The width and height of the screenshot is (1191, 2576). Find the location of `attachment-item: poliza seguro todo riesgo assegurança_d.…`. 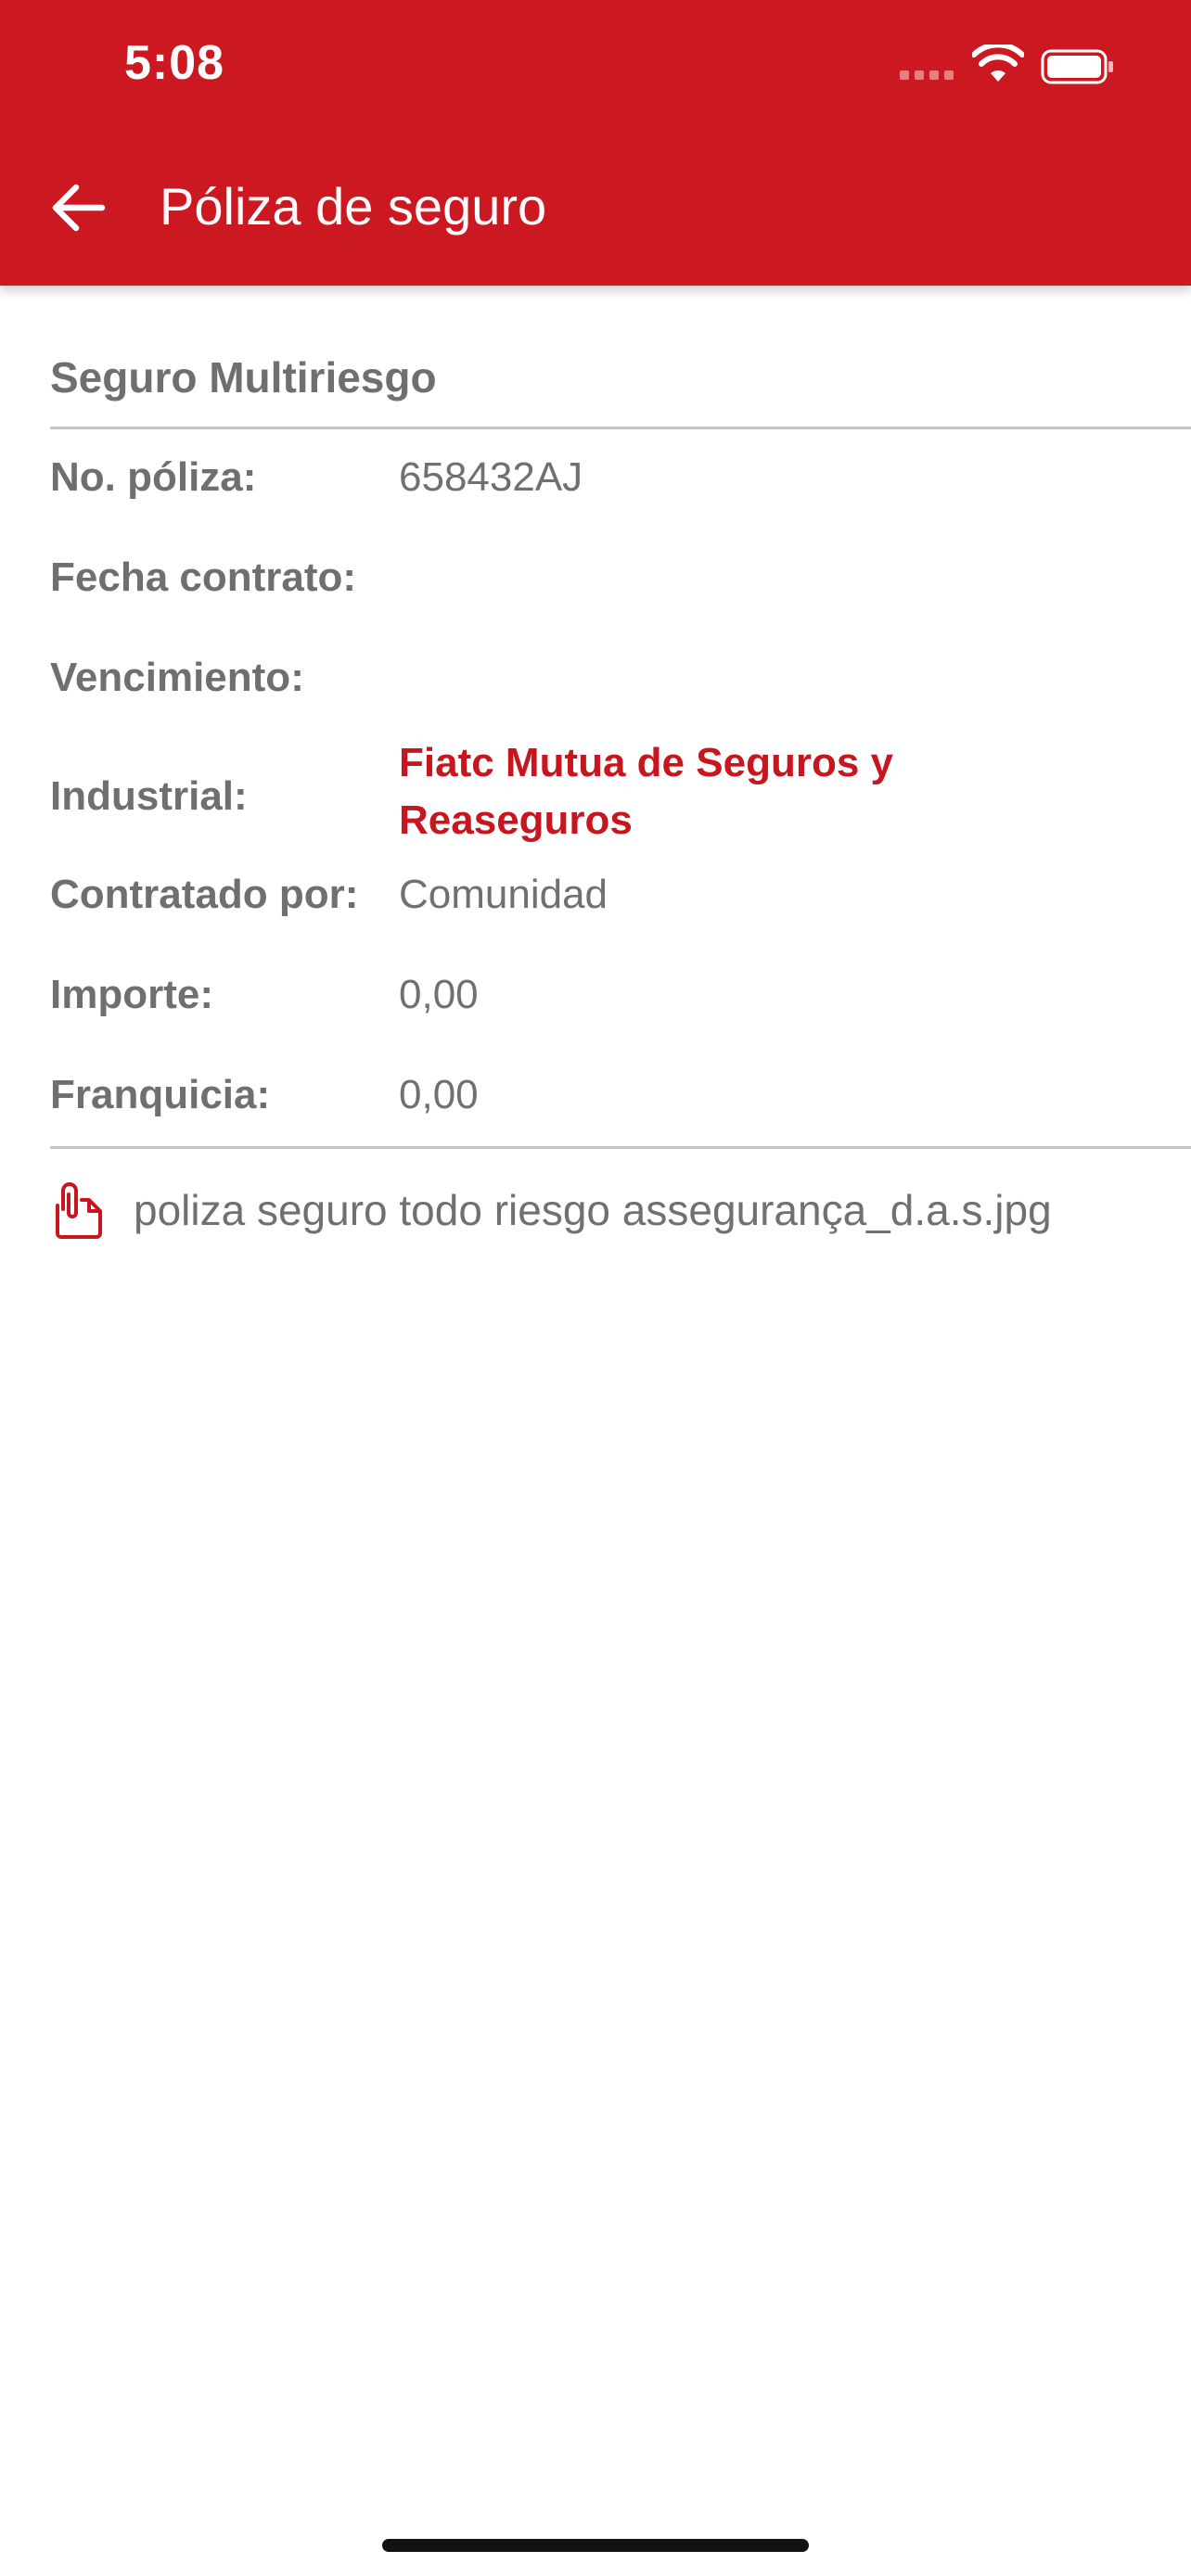

attachment-item: poliza seguro todo riesgo assegurança_d.… is located at coordinates (620, 1227).